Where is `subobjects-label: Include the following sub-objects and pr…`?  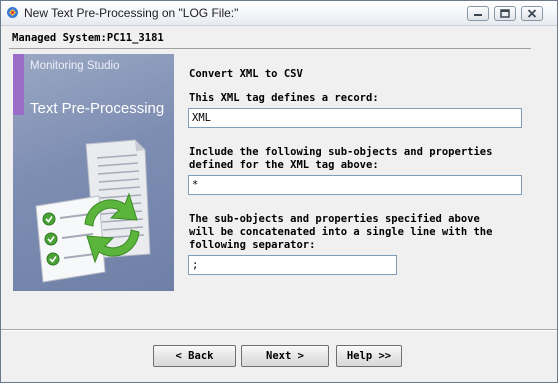
subobjects-label: Include the following sub-objects and pr… is located at coordinates (341, 158).